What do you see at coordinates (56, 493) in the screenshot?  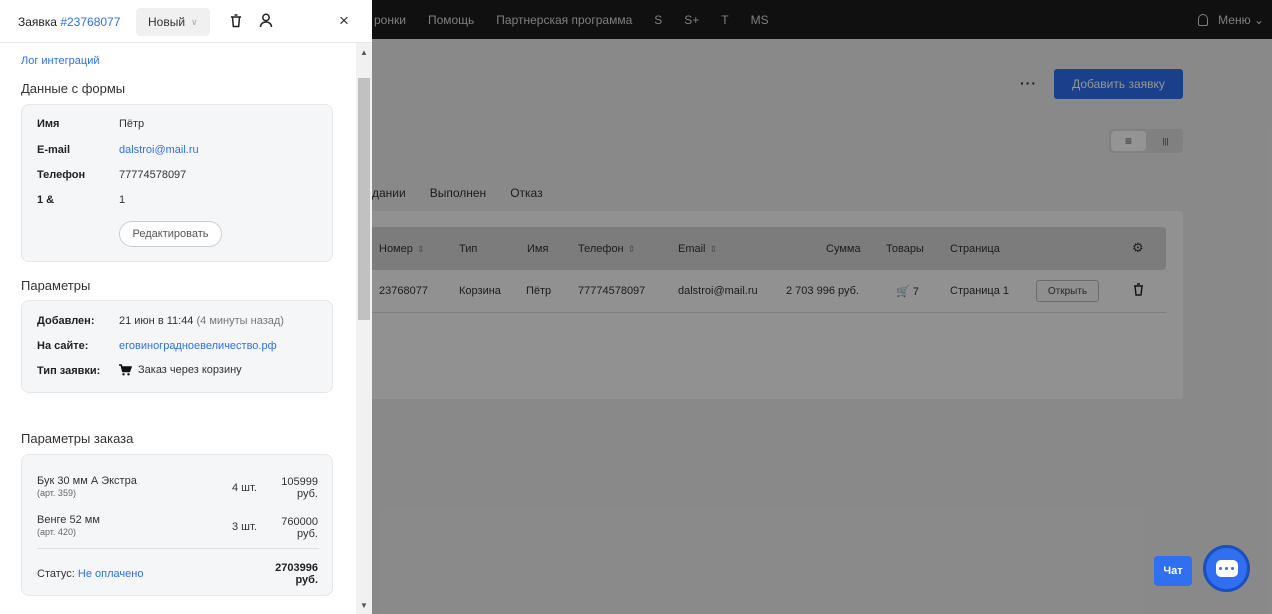 I see `item-sku: (арт. 359)` at bounding box center [56, 493].